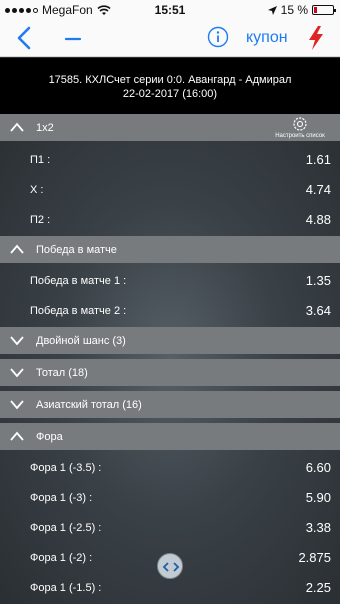 Image resolution: width=340 pixels, height=604 pixels. What do you see at coordinates (294, 10) in the screenshot?
I see `battery-percent: 15 %` at bounding box center [294, 10].